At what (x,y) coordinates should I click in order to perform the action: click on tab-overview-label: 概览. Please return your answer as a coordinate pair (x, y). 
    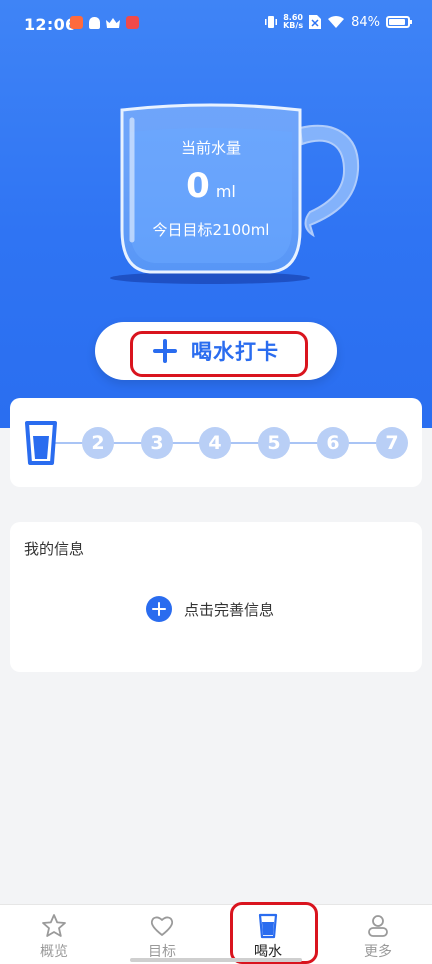
    Looking at the image, I should click on (54, 952).